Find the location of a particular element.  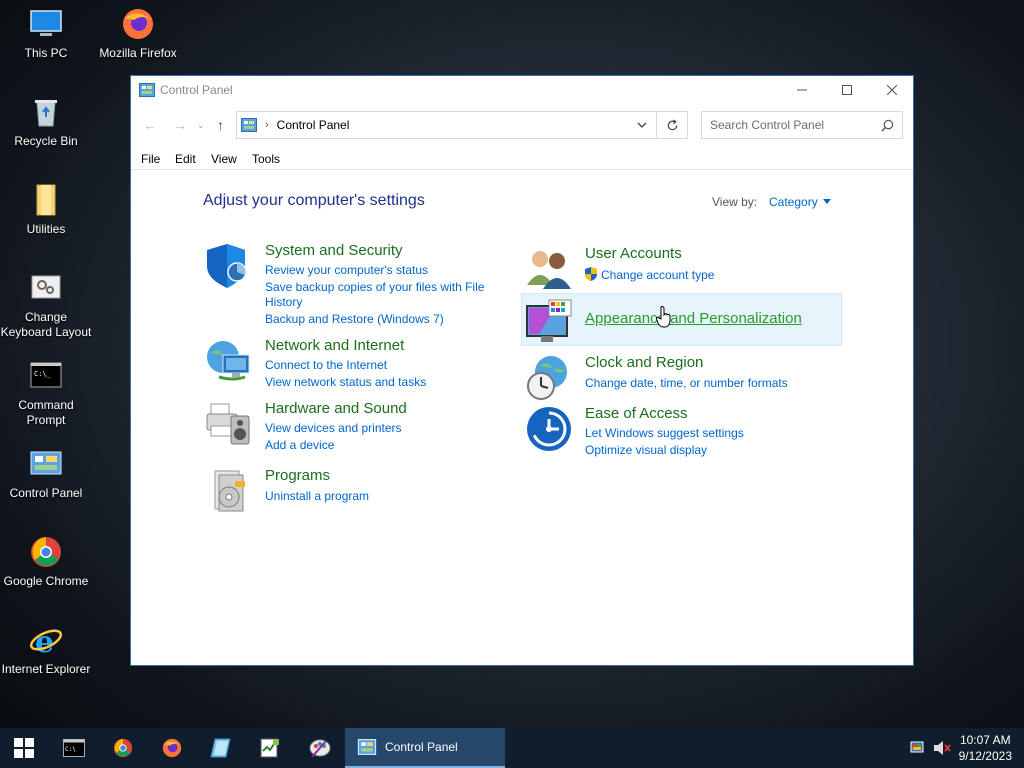

taskbar-firefox is located at coordinates (172, 748).